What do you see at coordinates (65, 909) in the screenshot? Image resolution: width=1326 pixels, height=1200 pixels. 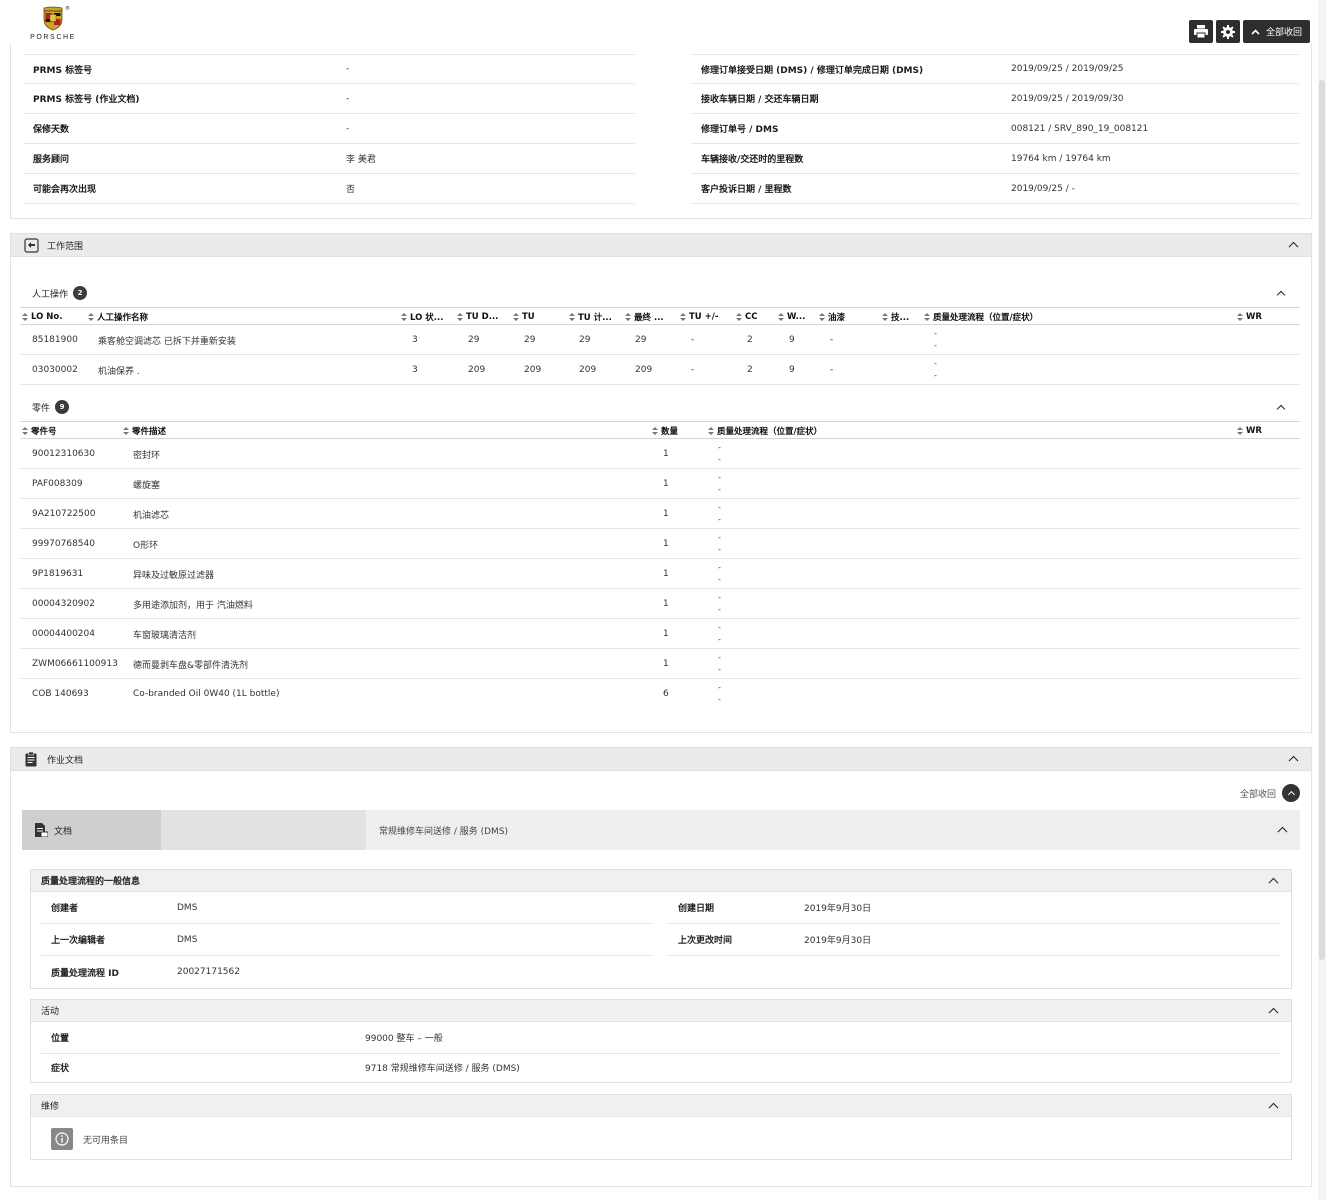 I see `info-key: 创建者` at bounding box center [65, 909].